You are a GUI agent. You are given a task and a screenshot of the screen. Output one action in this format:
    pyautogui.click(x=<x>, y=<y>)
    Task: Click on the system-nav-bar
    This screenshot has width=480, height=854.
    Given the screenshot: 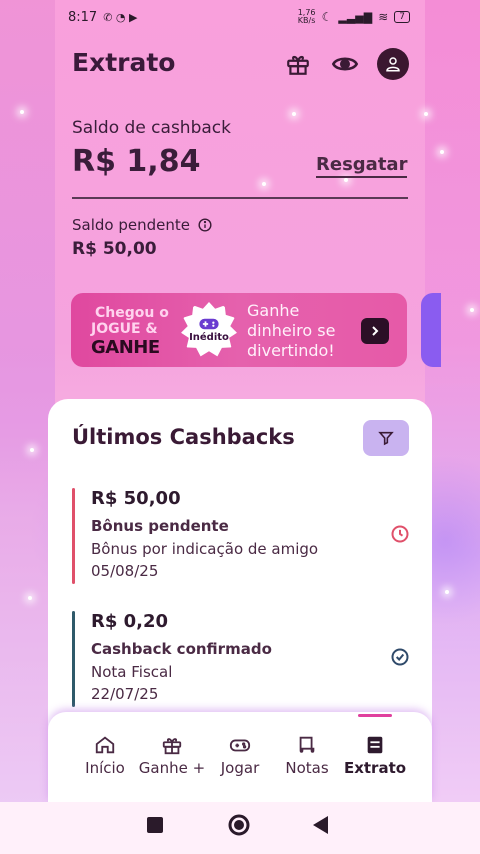 What is the action you would take?
    pyautogui.click(x=240, y=828)
    